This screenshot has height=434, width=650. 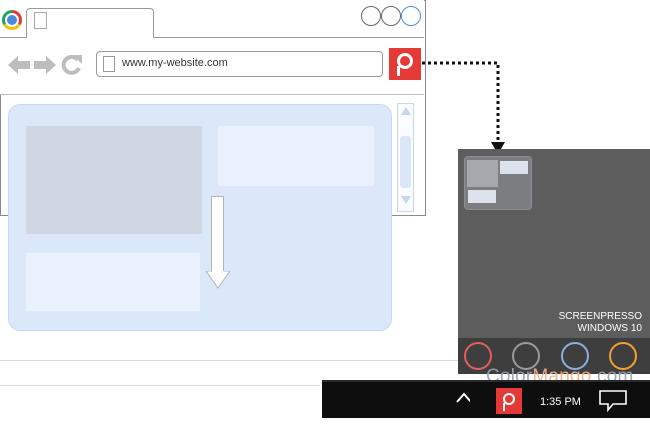 What do you see at coordinates (217, 234) in the screenshot?
I see `scroll-down-indicator` at bounding box center [217, 234].